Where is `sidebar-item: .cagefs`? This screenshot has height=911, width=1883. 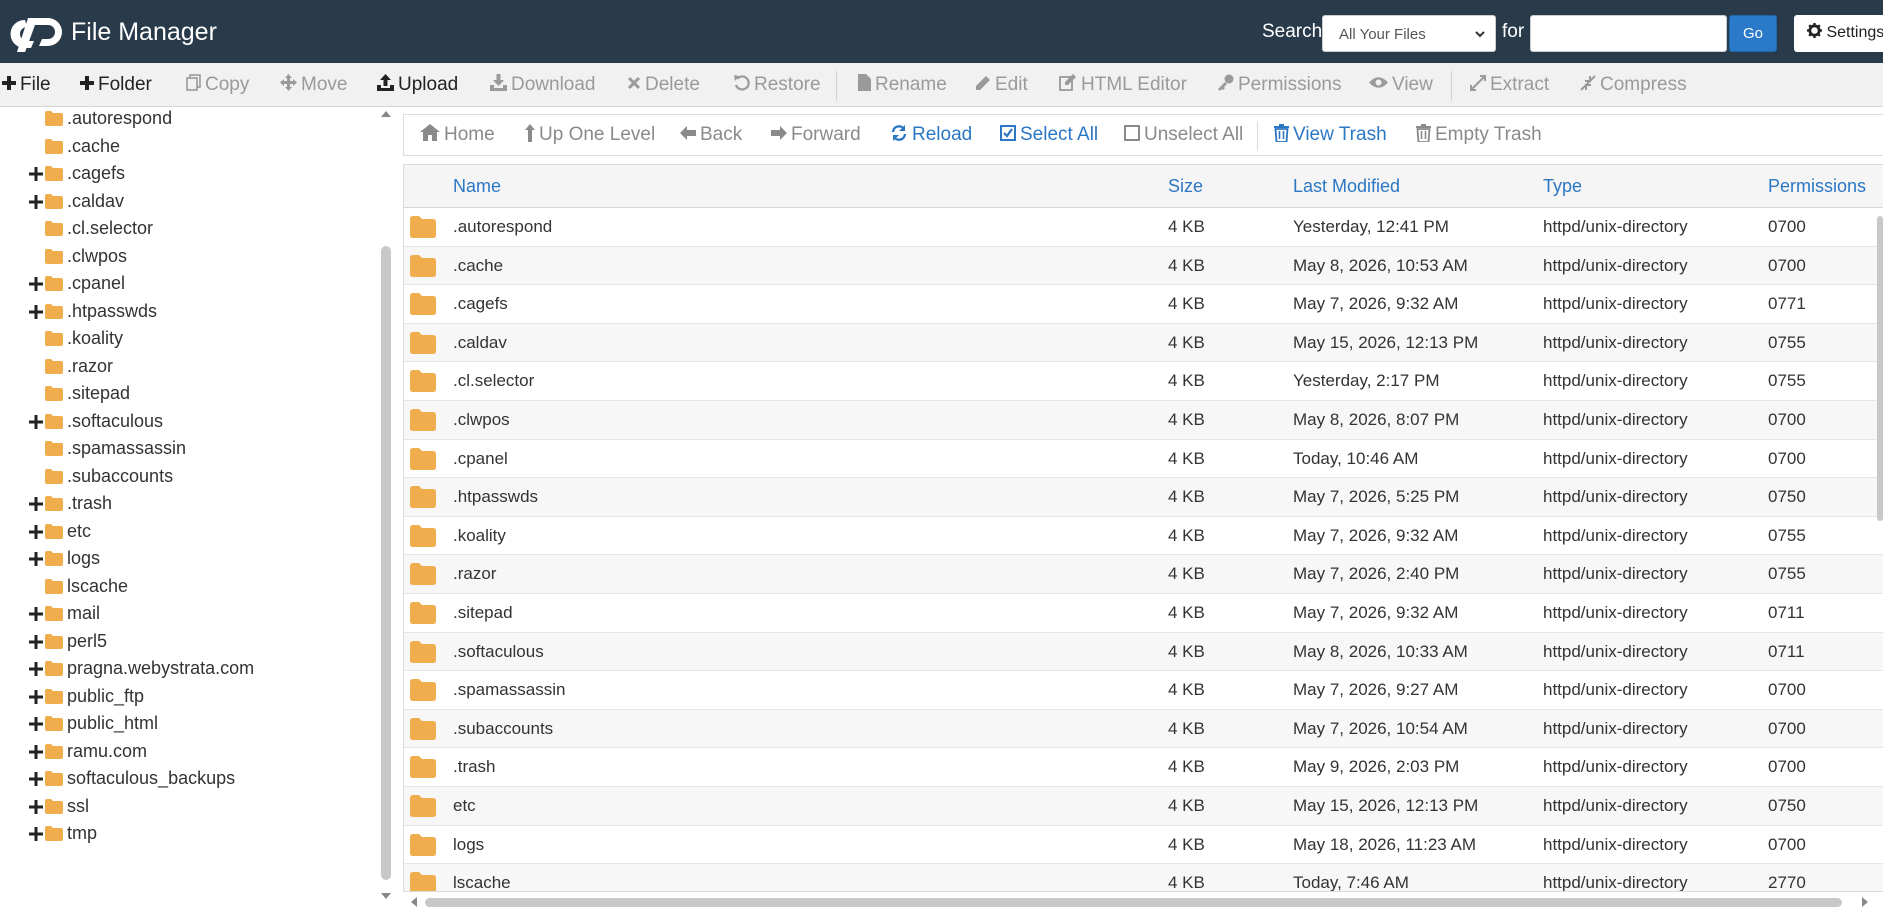 sidebar-item: .cagefs is located at coordinates (185, 176).